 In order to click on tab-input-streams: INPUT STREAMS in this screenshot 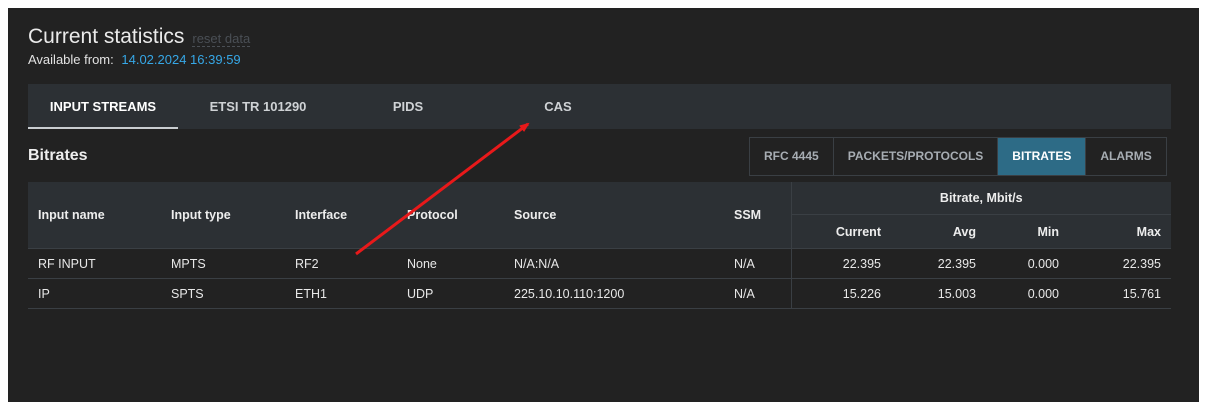, I will do `click(103, 106)`.